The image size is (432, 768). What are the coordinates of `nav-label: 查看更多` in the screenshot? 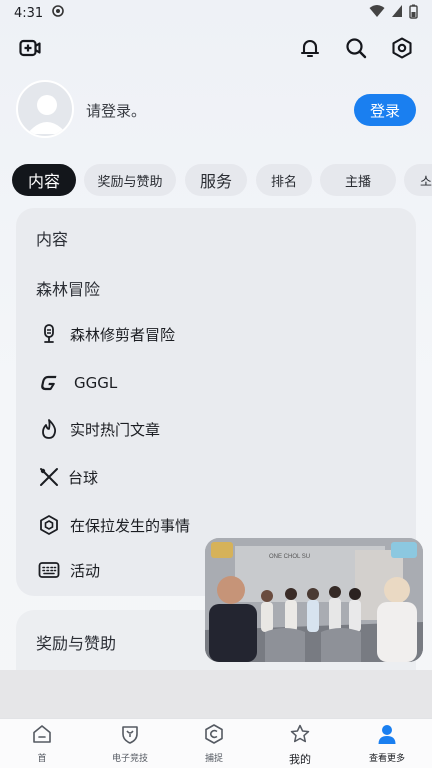 It's located at (386, 759).